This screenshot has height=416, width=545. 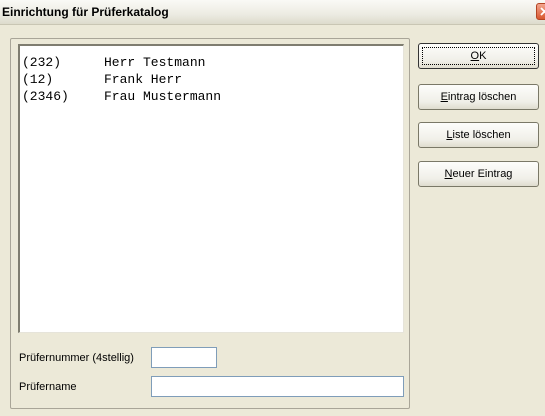 I want to click on ok-button: OK, so click(x=478, y=56).